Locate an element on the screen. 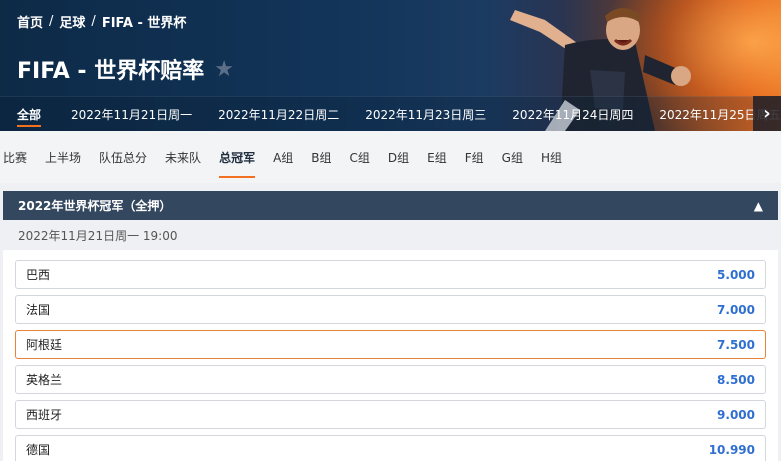 The width and height of the screenshot is (781, 461). market-title: 2022年世界杯冠军（全押） is located at coordinates (95, 206).